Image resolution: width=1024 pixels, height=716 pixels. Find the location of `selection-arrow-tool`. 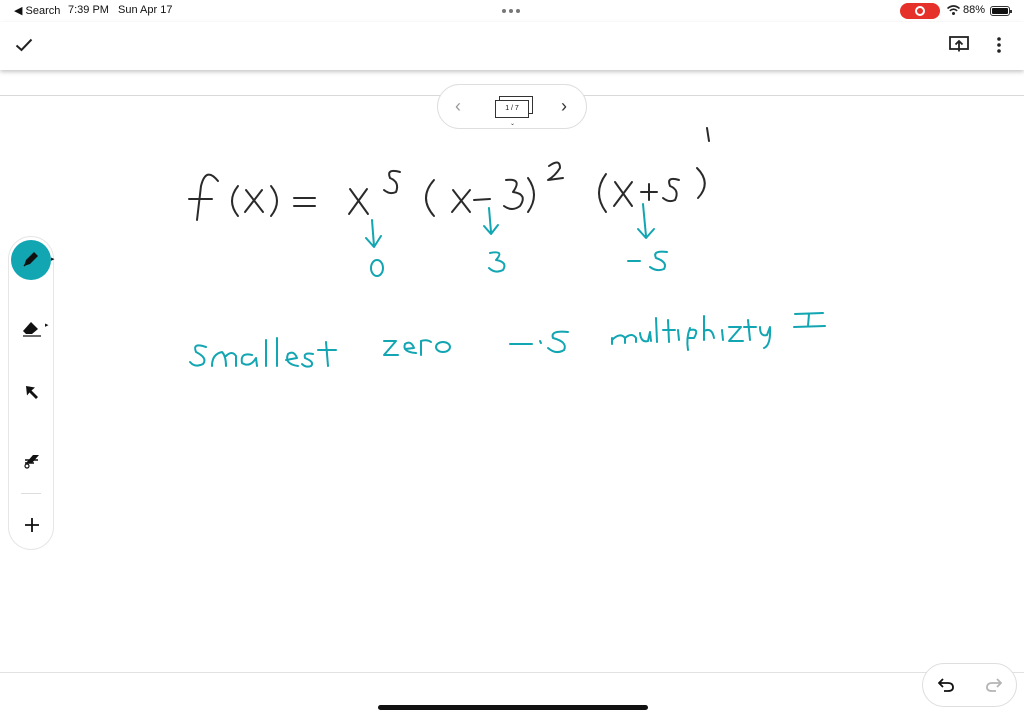

selection-arrow-tool is located at coordinates (32, 394).